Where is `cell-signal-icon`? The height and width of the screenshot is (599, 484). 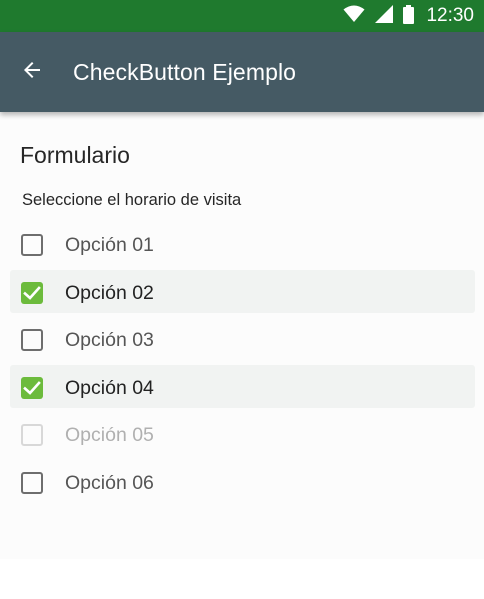
cell-signal-icon is located at coordinates (384, 16).